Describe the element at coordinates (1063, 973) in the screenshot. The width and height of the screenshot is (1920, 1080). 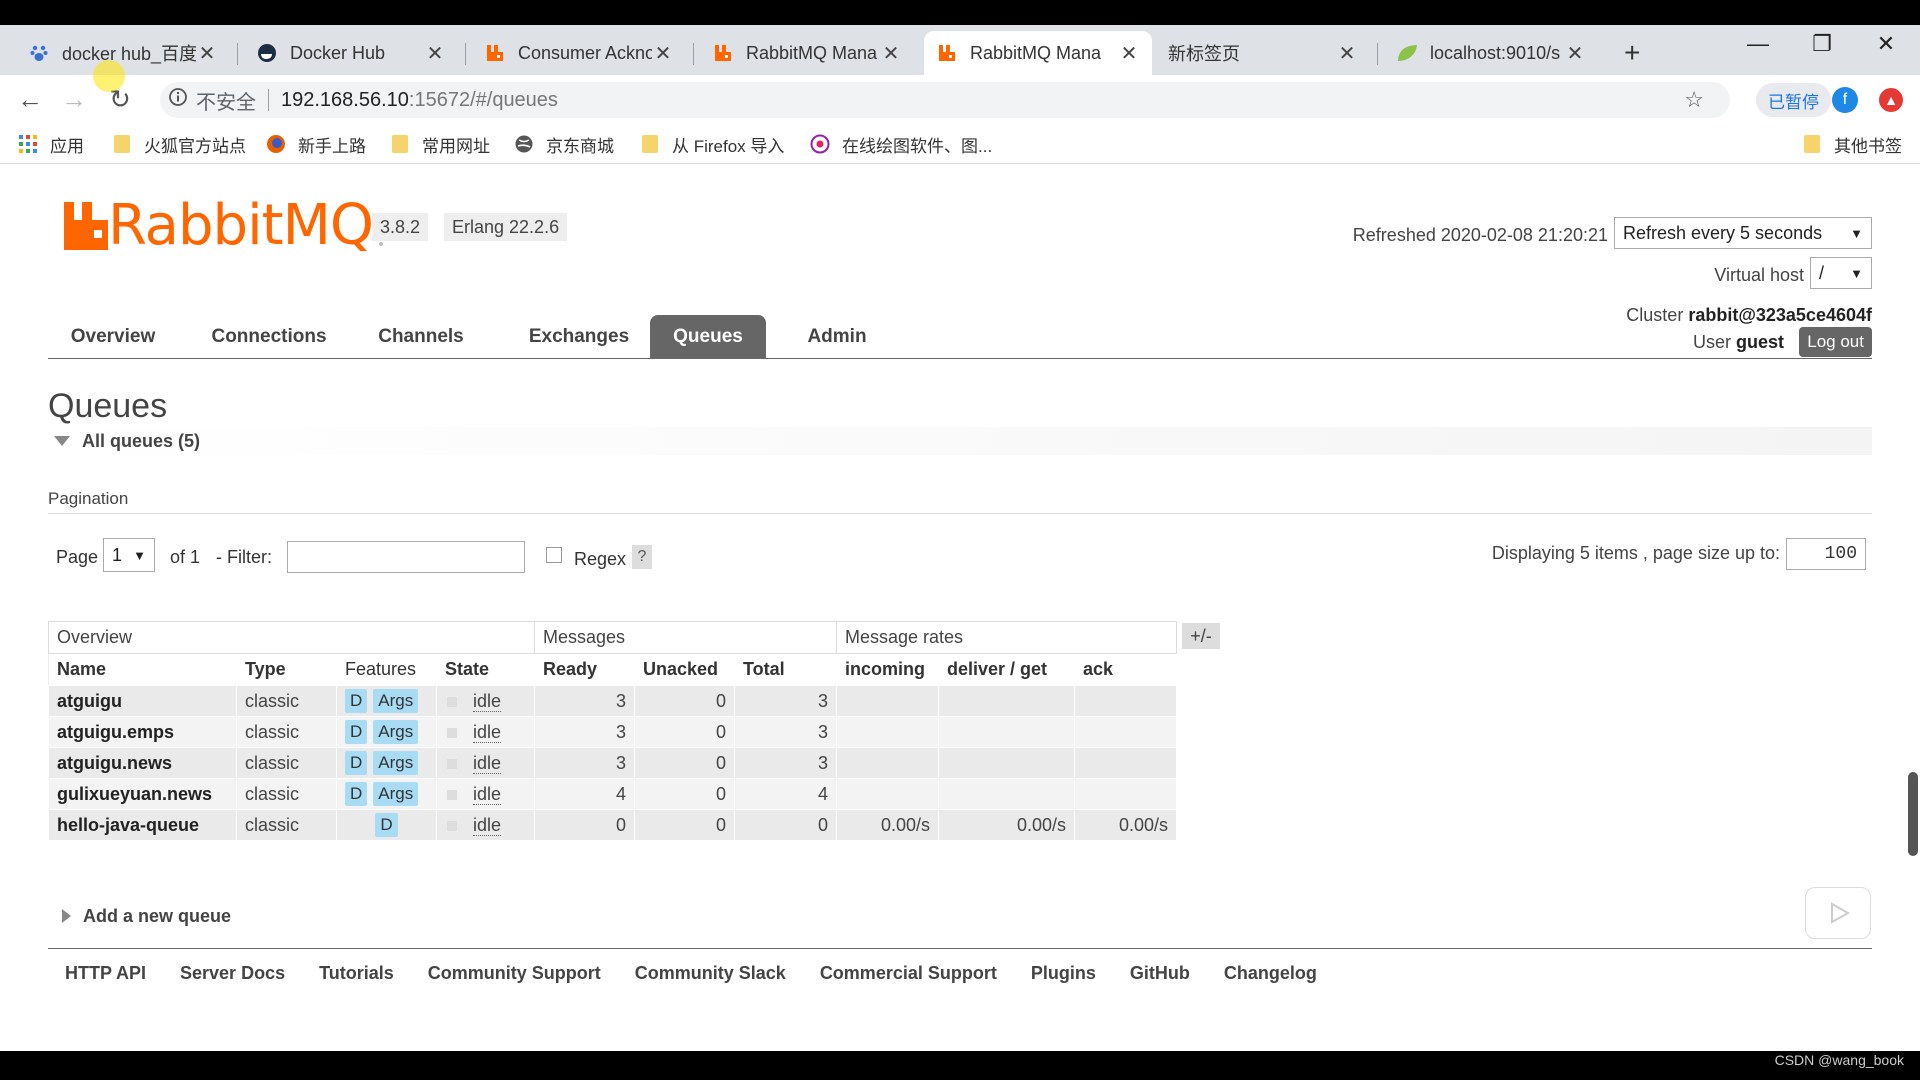
I see `footer-plugins: Plugins` at that location.